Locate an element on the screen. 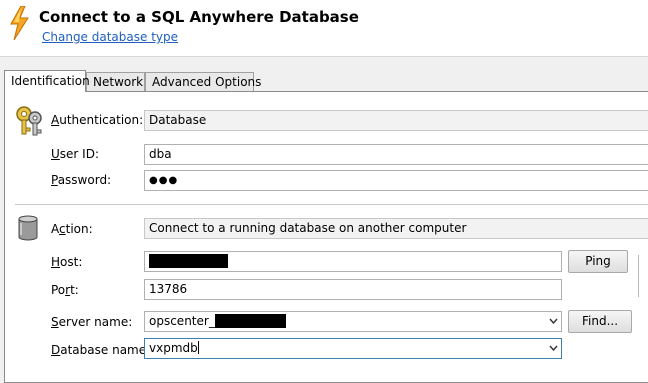 This screenshot has height=383, width=648. redacted-host-value is located at coordinates (188, 261).